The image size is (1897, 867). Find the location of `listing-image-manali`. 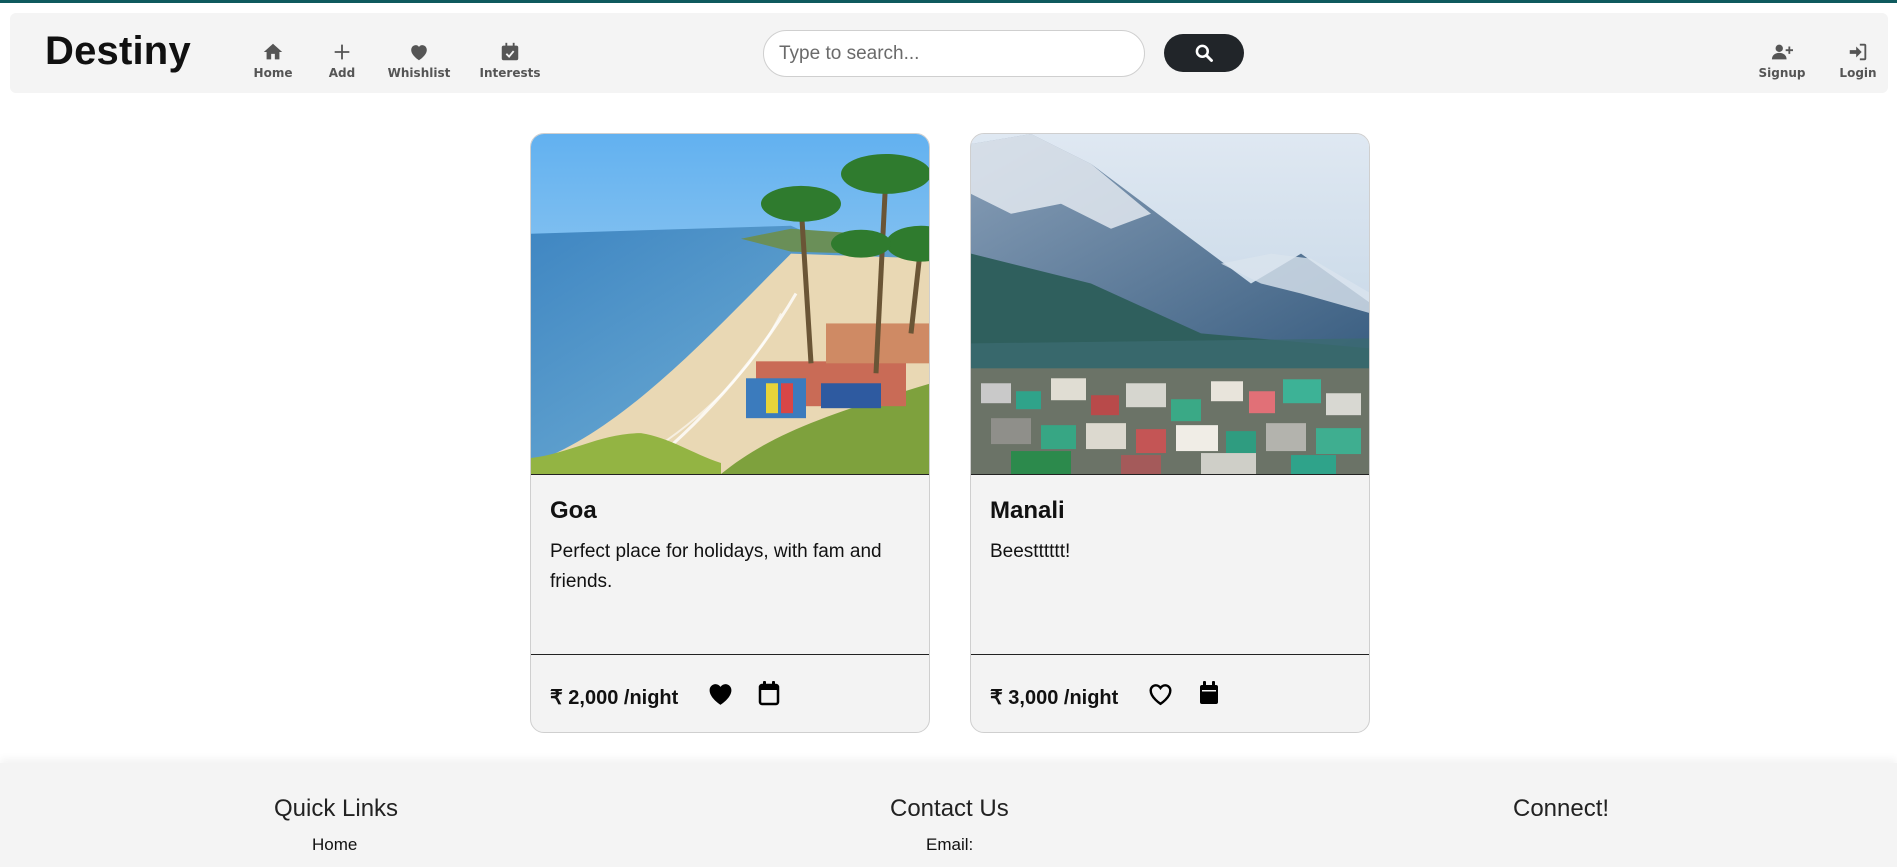

listing-image-manali is located at coordinates (1170, 304).